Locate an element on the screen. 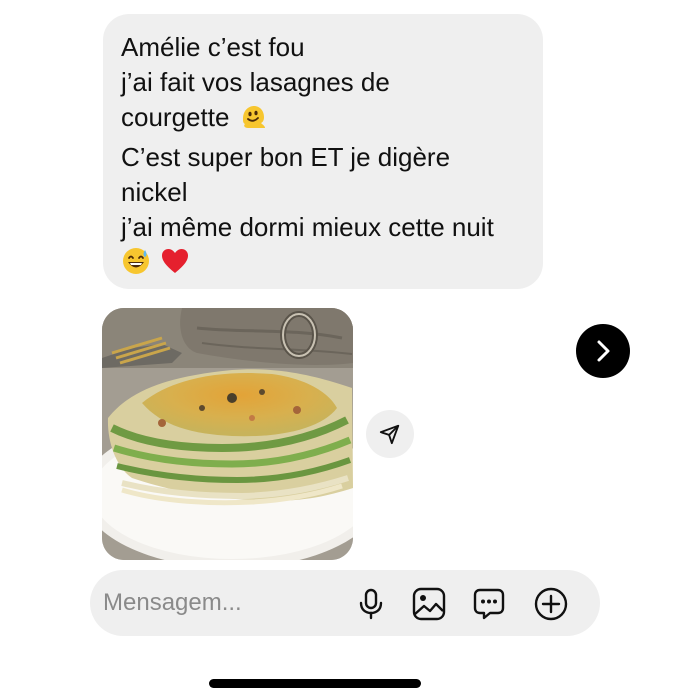 The height and width of the screenshot is (700, 700). image-icon is located at coordinates (429, 604).